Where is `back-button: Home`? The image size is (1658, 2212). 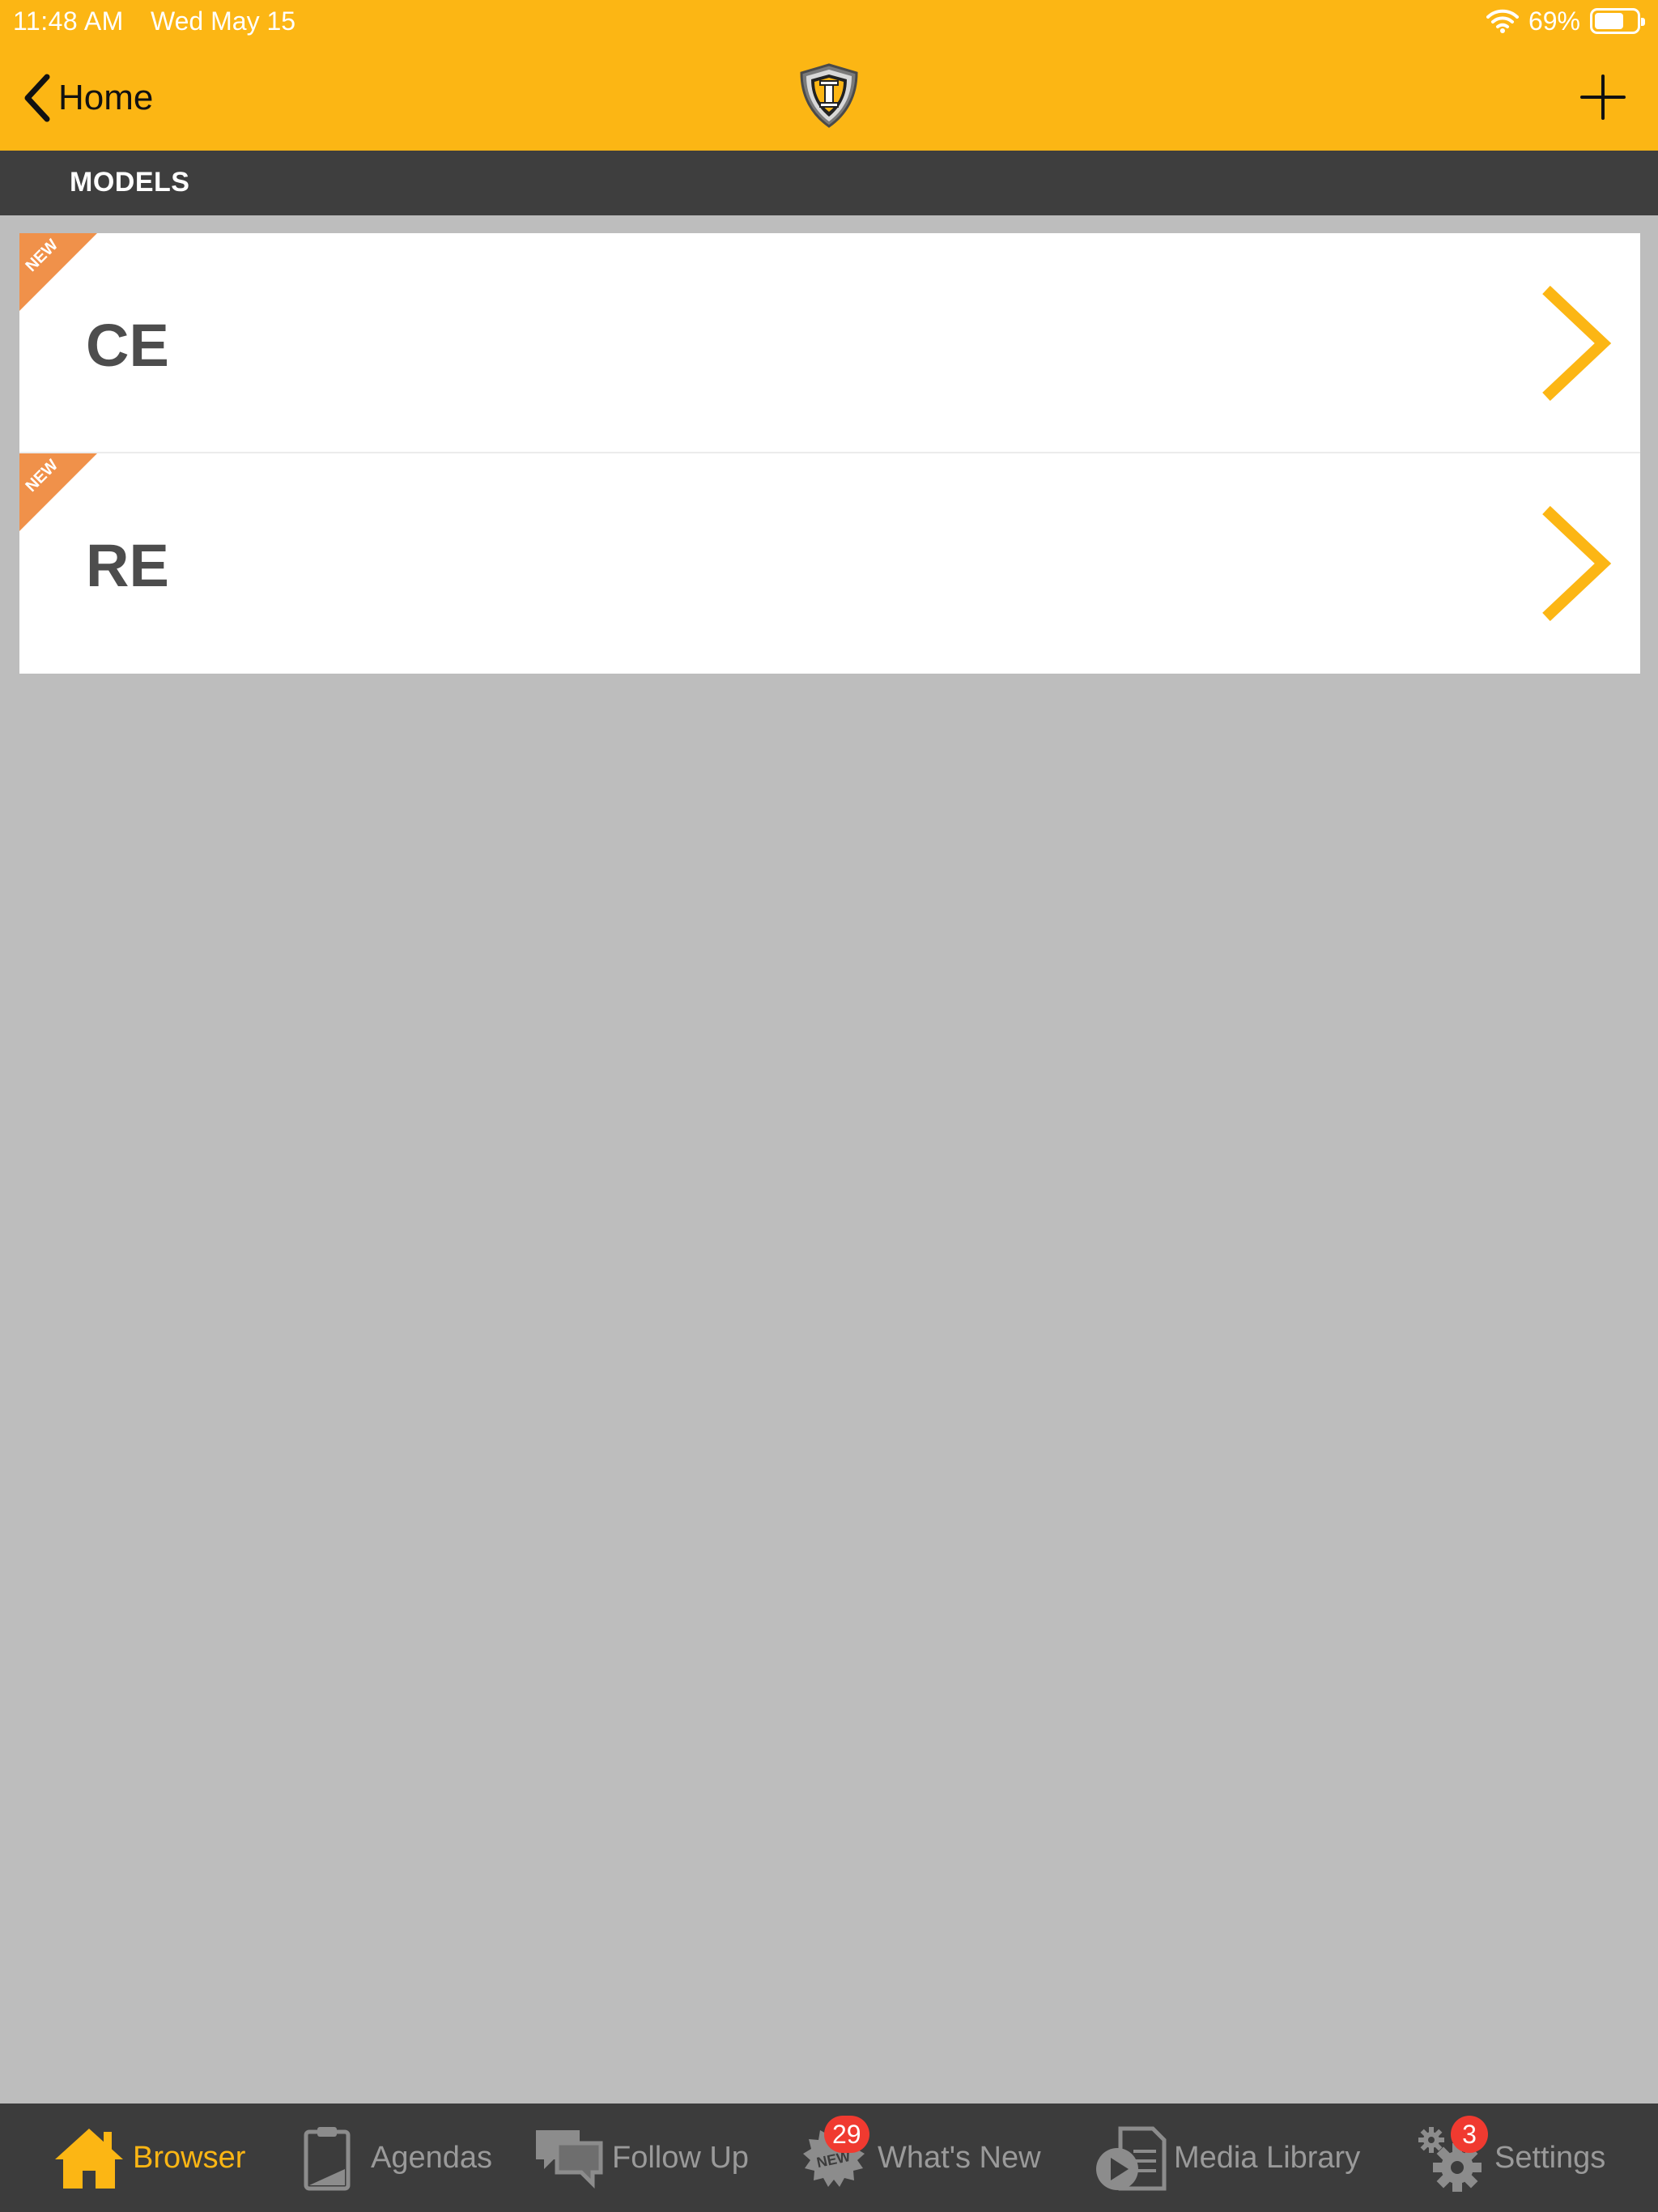
back-button: Home is located at coordinates (88, 98).